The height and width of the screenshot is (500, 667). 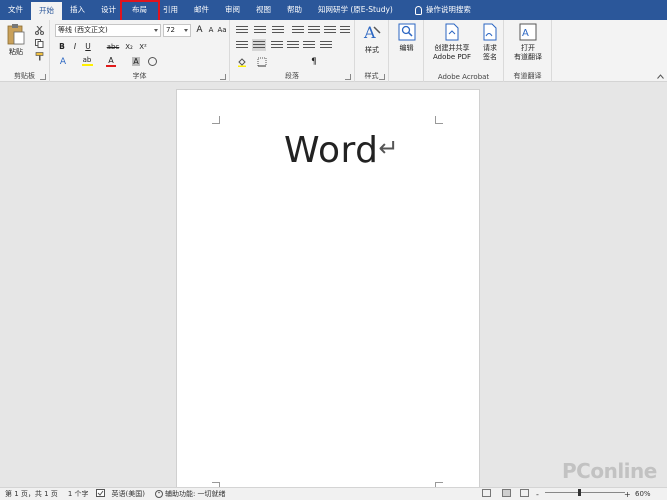 I want to click on tab-insert: 插入, so click(x=77, y=10).